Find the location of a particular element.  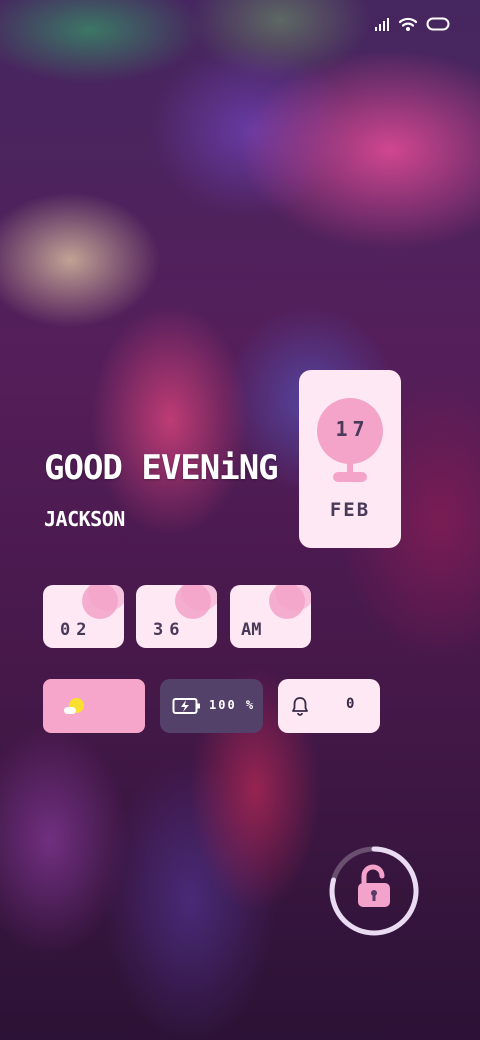

time-hour: 02 is located at coordinates (76, 630).